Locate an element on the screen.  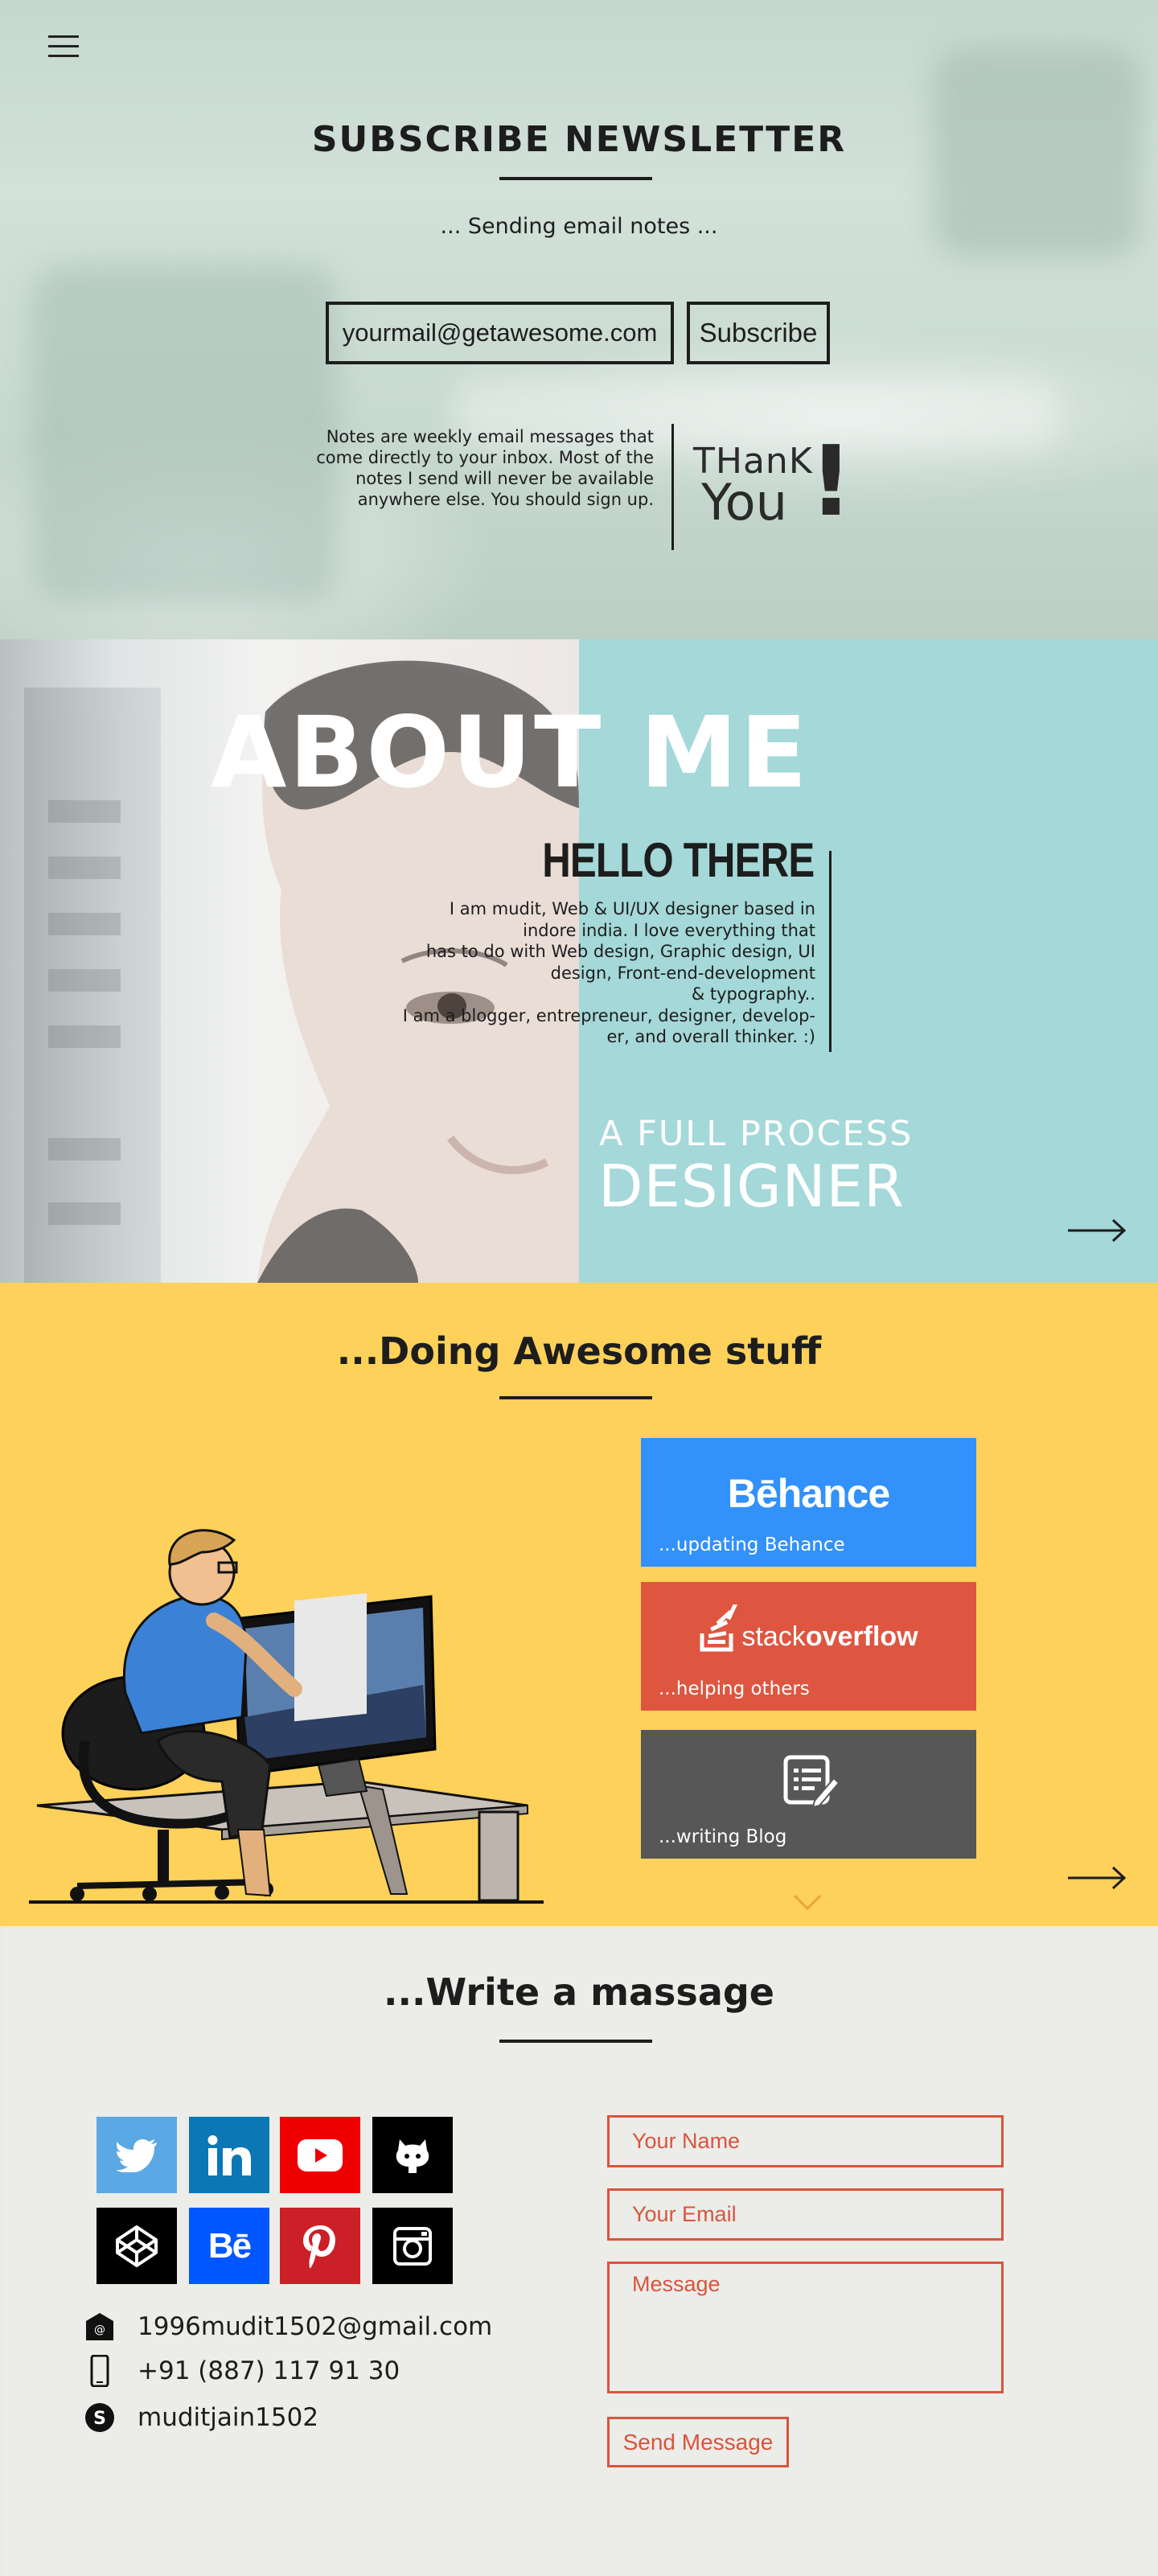
skype-contact: S muditjain1502 is located at coordinates (201, 2417).